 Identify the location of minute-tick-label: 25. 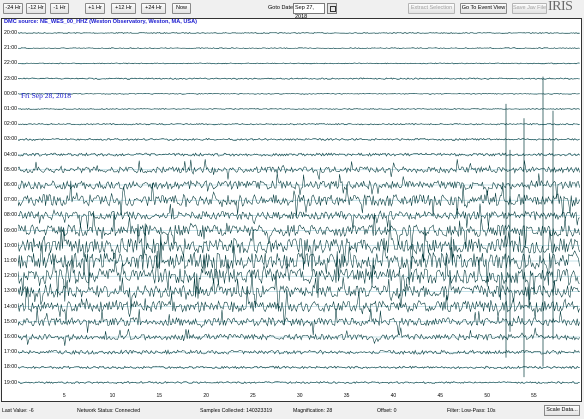
(253, 396).